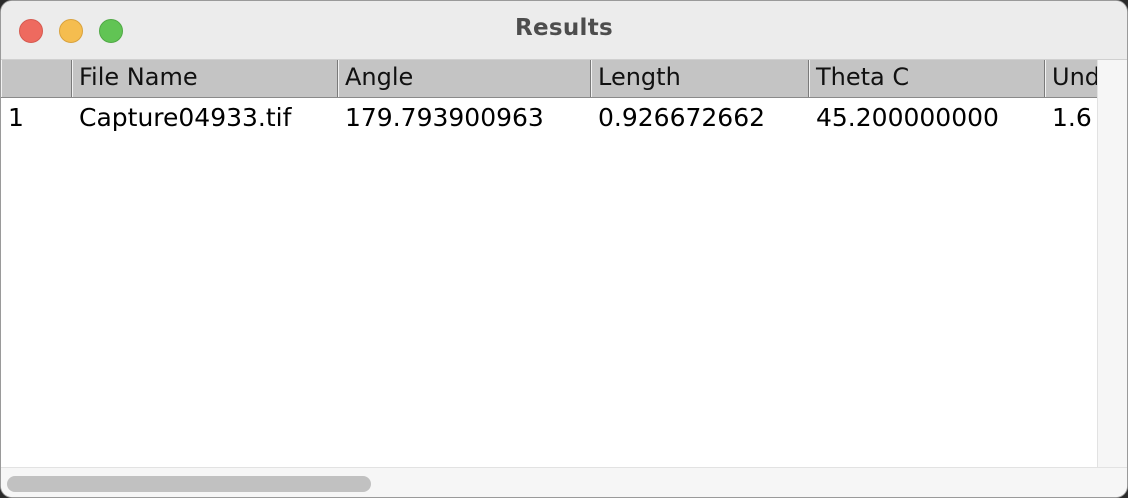 The width and height of the screenshot is (1128, 498). Describe the element at coordinates (927, 118) in the screenshot. I see `cell-theta-c: 45.200000000` at that location.